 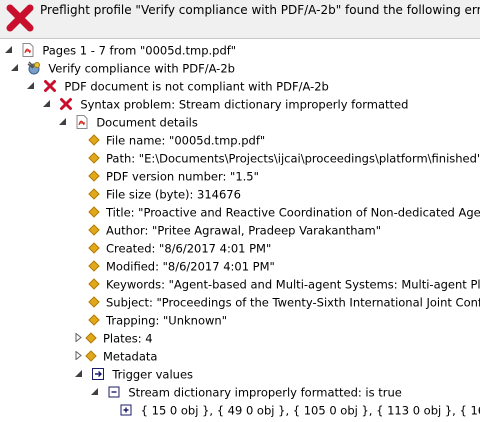 I want to click on tree-row-document-details: Document details, so click(x=128, y=122).